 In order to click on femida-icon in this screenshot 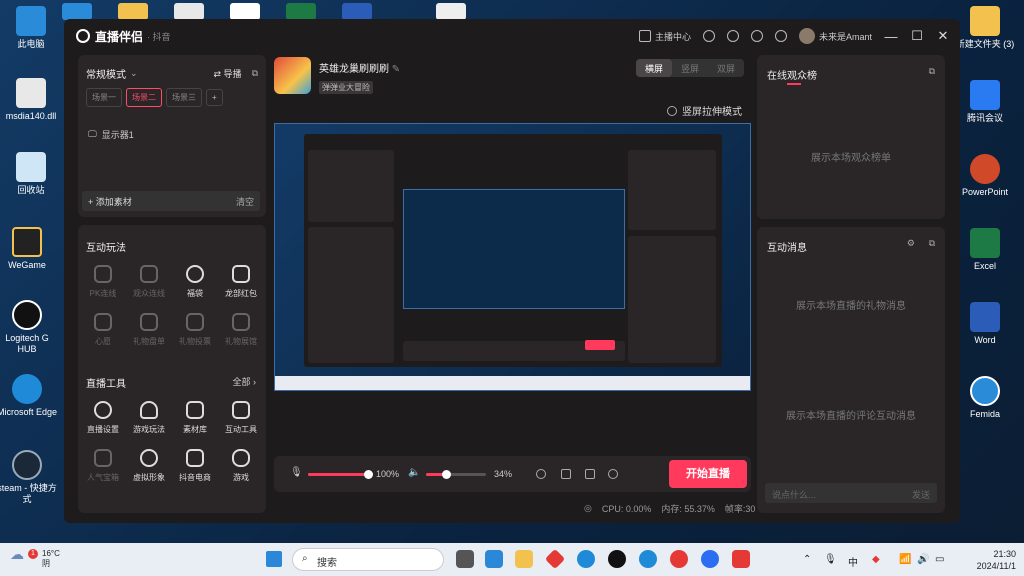, I will do `click(985, 391)`.